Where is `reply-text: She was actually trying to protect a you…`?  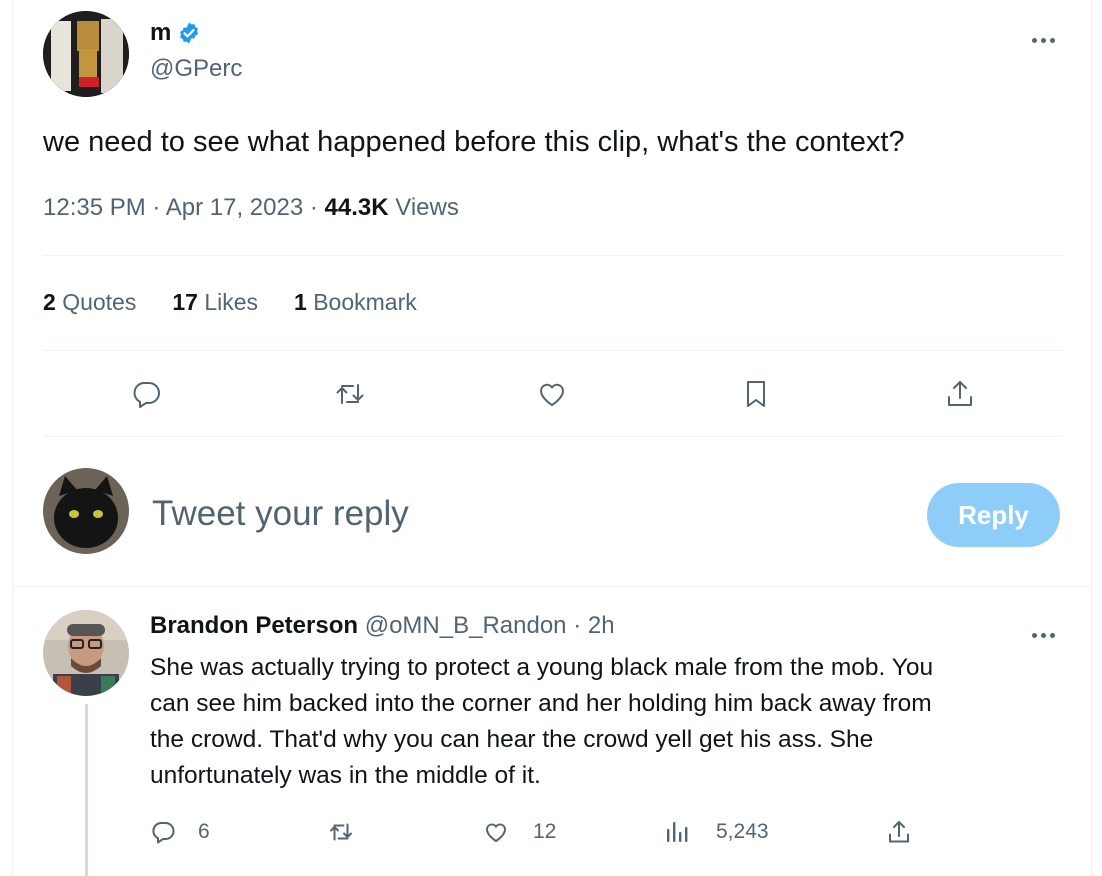
reply-text: She was actually trying to protect a you… is located at coordinates (541, 722).